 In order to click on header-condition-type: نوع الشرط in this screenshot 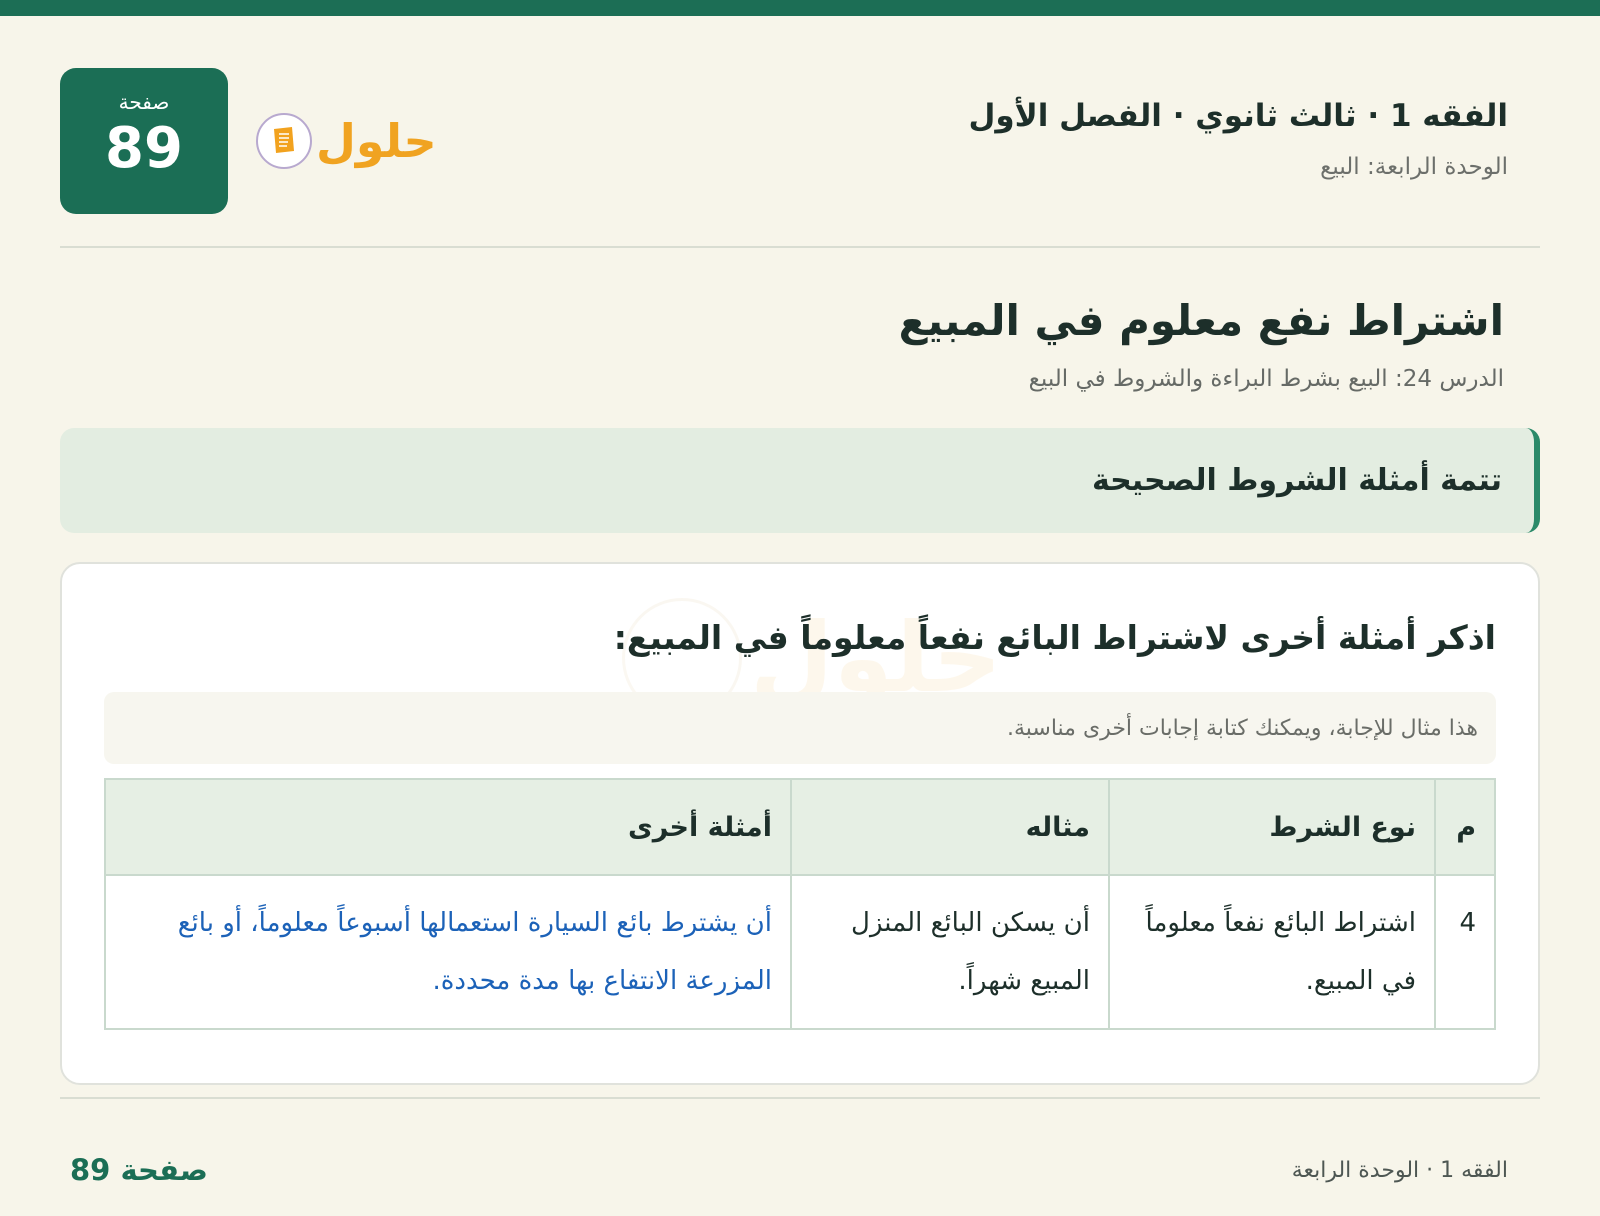, I will do `click(1272, 827)`.